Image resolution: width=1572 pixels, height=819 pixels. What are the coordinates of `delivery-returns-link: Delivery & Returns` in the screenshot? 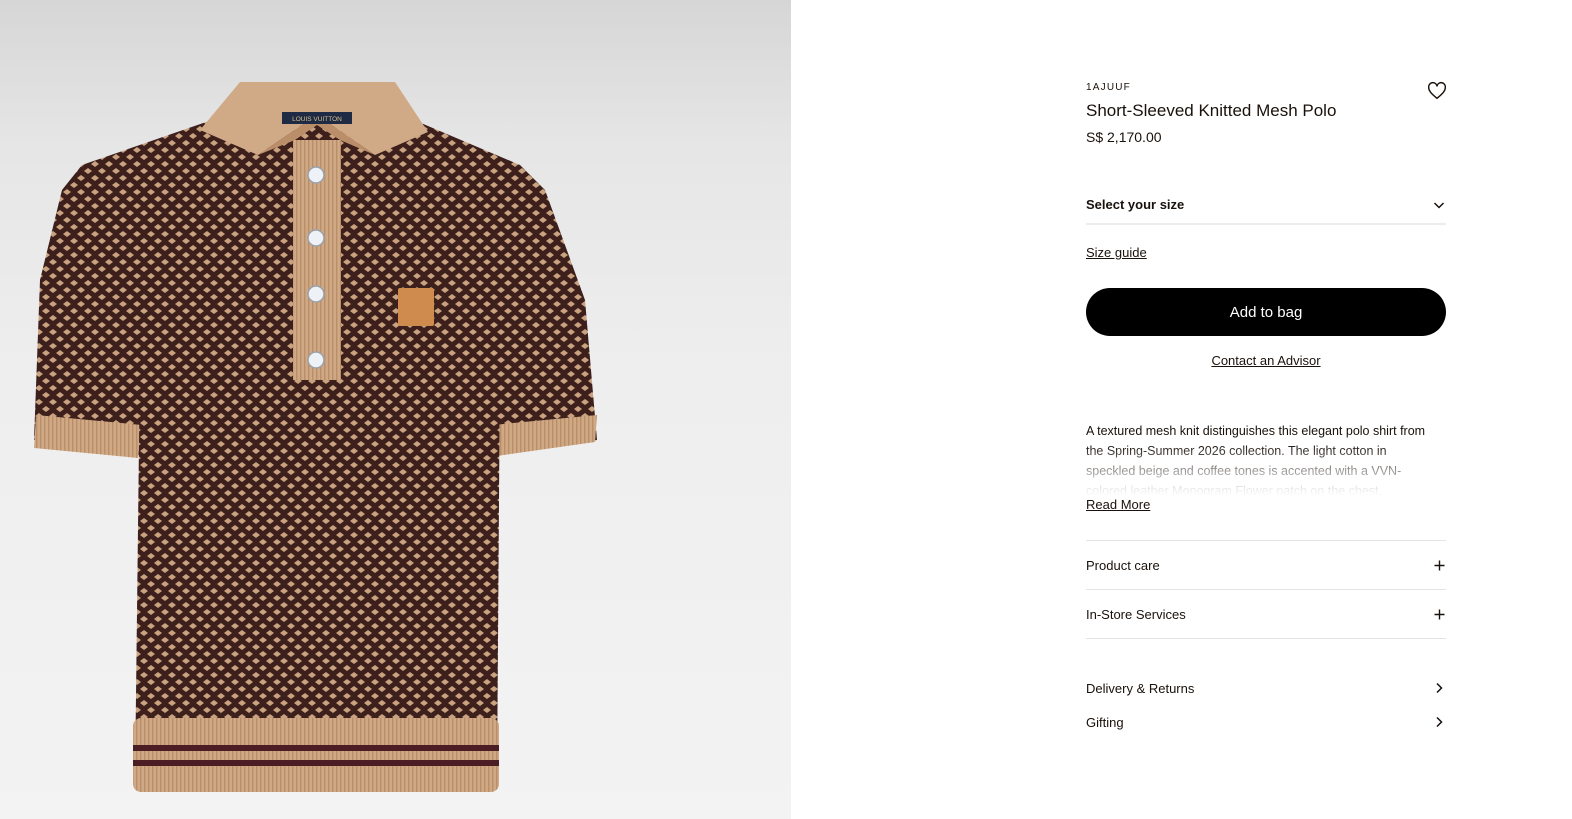 It's located at (1266, 688).